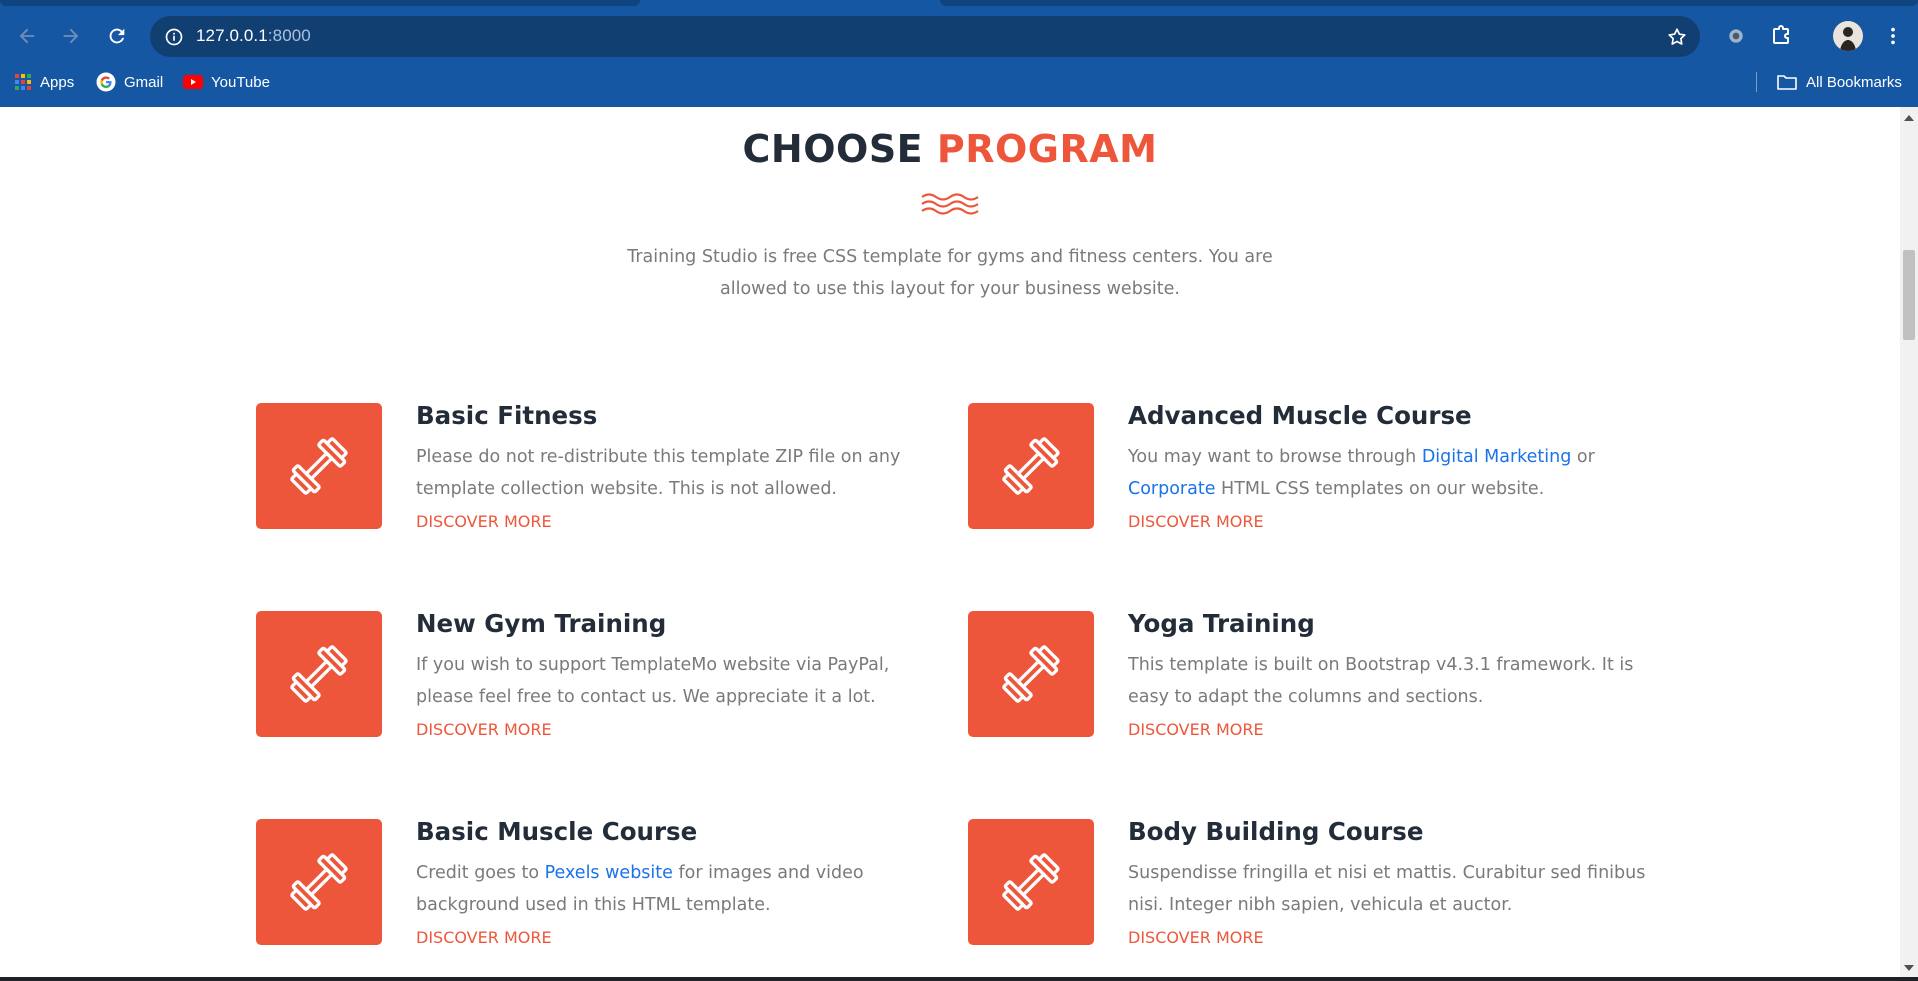 This screenshot has width=1918, height=981. I want to click on corporate-link: Corporate, so click(1171, 489).